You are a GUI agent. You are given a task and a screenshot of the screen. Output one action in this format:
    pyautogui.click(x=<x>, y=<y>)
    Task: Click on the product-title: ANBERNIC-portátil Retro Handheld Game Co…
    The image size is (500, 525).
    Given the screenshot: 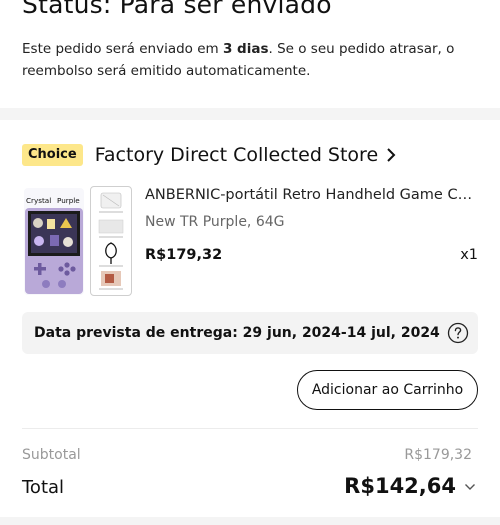 What is the action you would take?
    pyautogui.click(x=312, y=195)
    